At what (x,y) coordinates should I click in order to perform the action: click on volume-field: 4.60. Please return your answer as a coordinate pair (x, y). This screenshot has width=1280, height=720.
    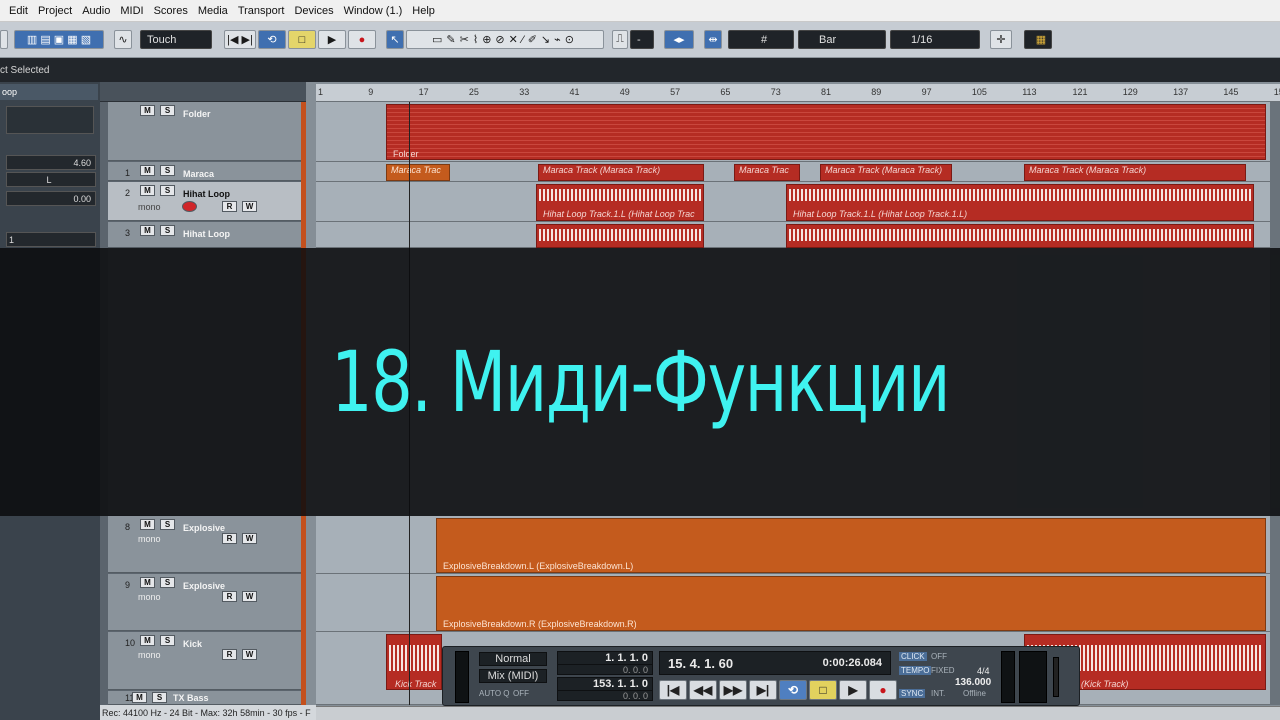
    Looking at the image, I should click on (51, 162).